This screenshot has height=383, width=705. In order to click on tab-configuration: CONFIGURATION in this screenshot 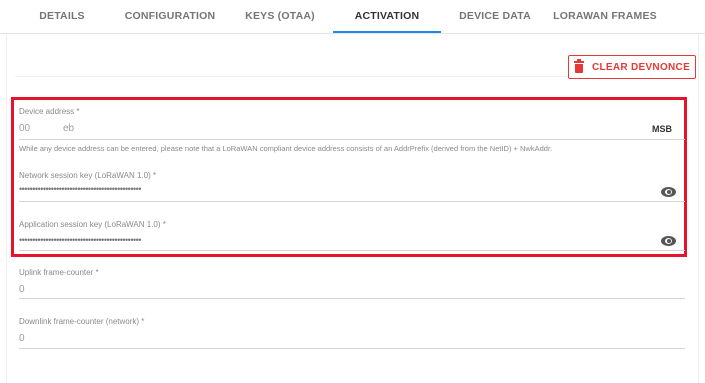, I will do `click(170, 17)`.